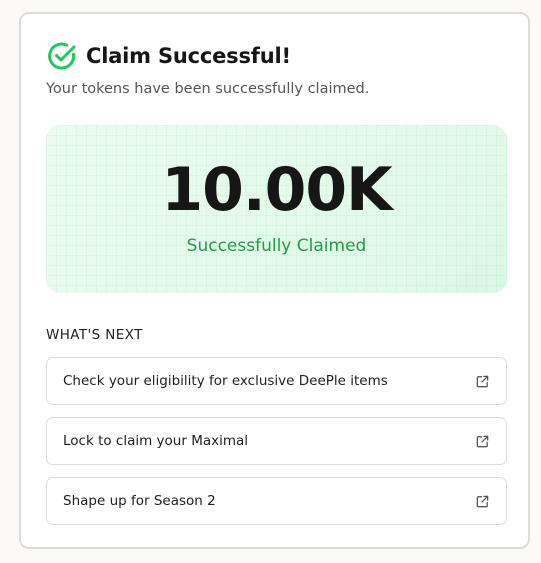  I want to click on claimed-status: Successfully Claimed, so click(276, 246).